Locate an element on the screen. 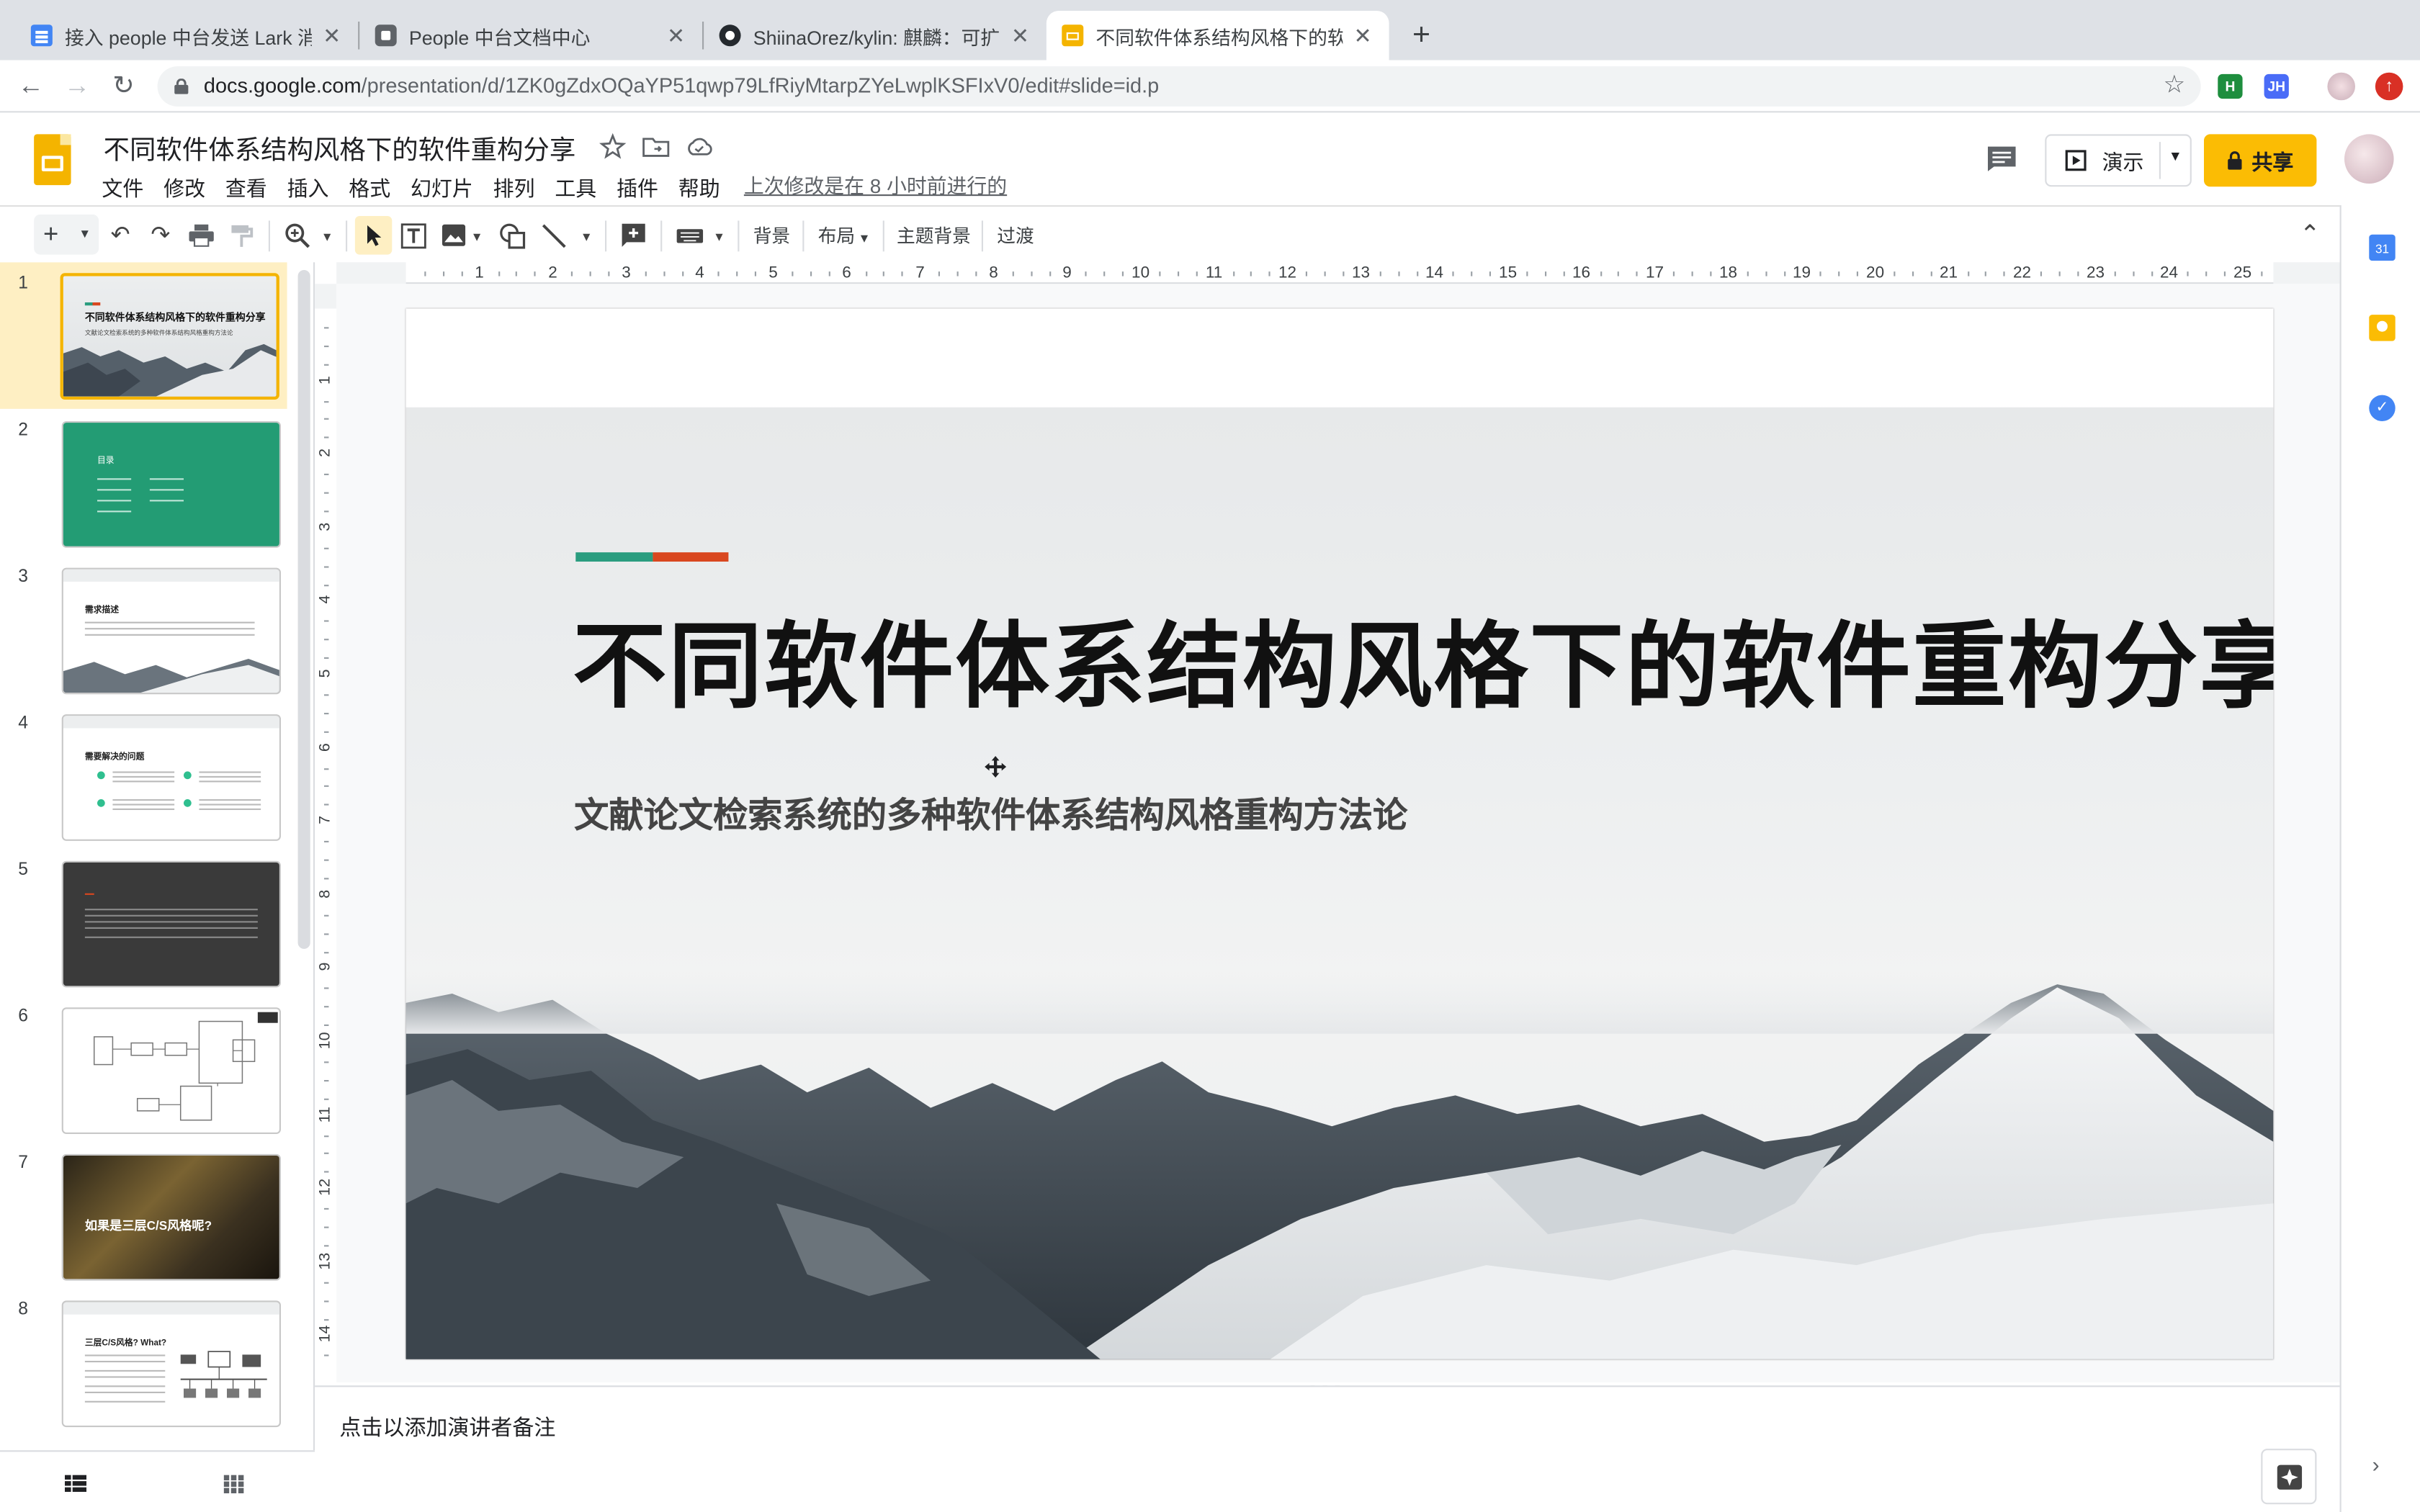 The width and height of the screenshot is (2420, 1512). browser-tab: 接入 people 中台发送 Lark 消息 ✕ is located at coordinates (187, 35).